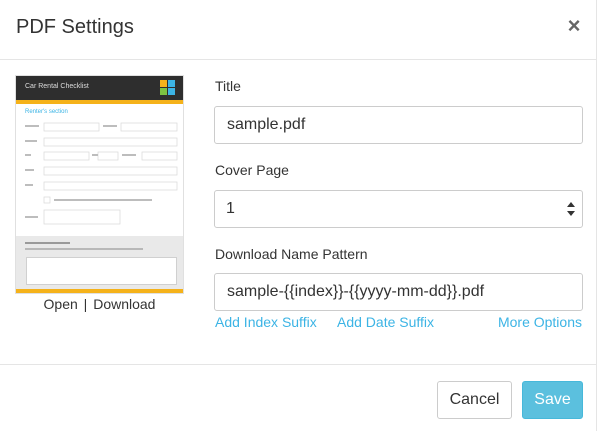 The image size is (597, 432). What do you see at coordinates (101, 271) in the screenshot?
I see `preview-inspection-box` at bounding box center [101, 271].